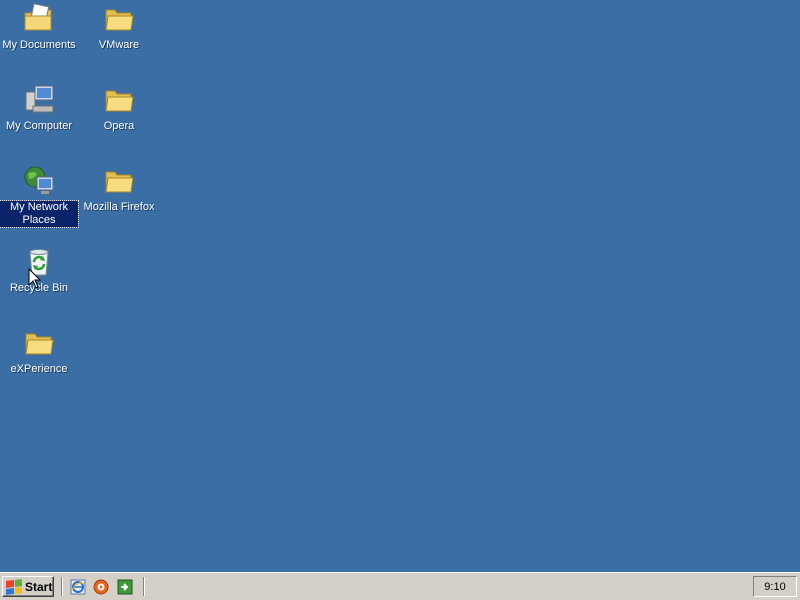 The width and height of the screenshot is (800, 600). I want to click on quick-launch-media-player, so click(101, 587).